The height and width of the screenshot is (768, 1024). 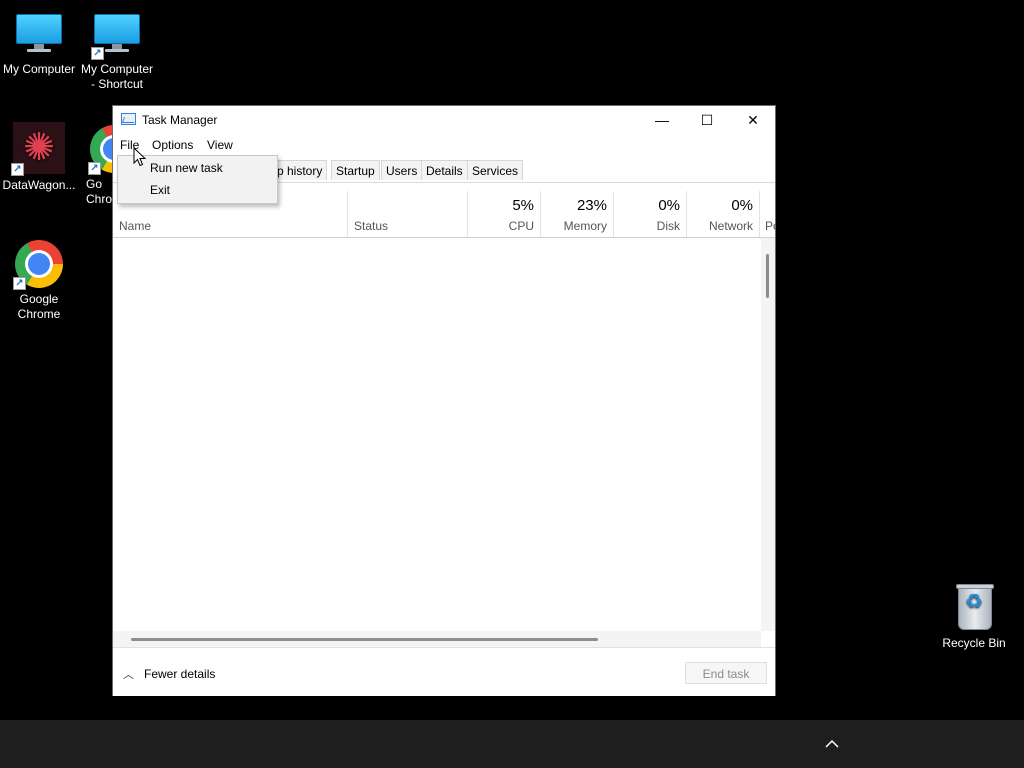 I want to click on show-hidden-icons-button, so click(x=832, y=744).